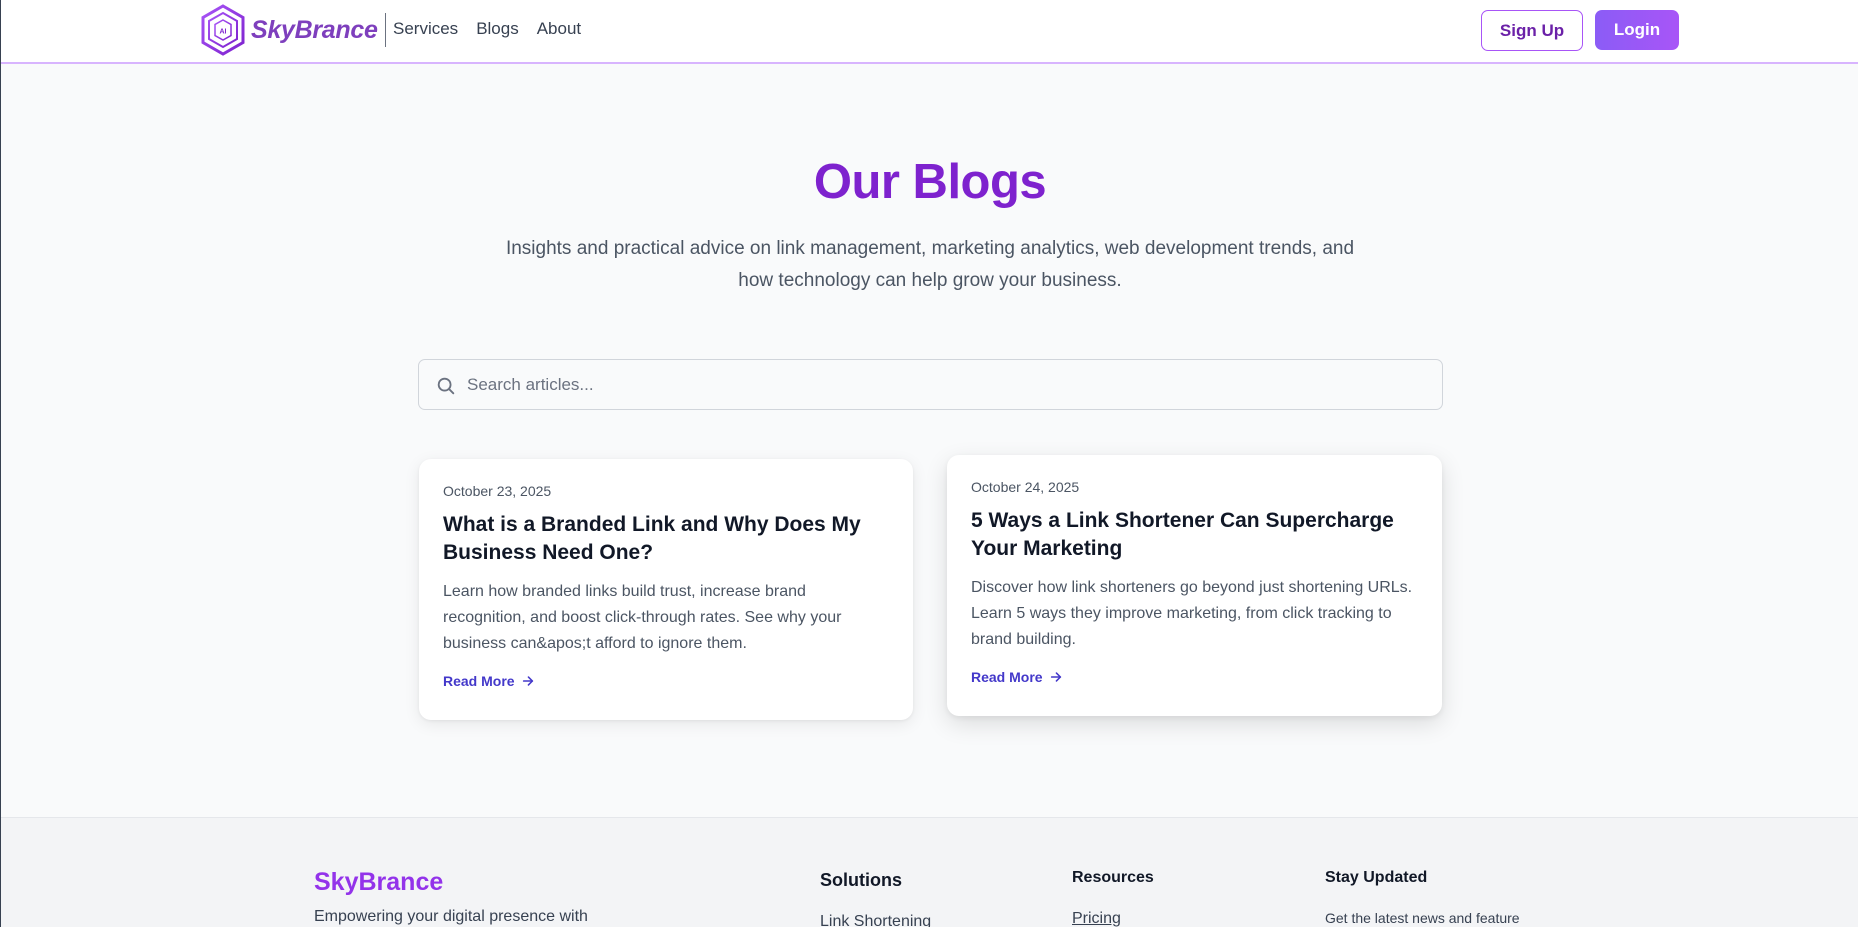  Describe the element at coordinates (385, 30) in the screenshot. I see `logo-divider` at that location.